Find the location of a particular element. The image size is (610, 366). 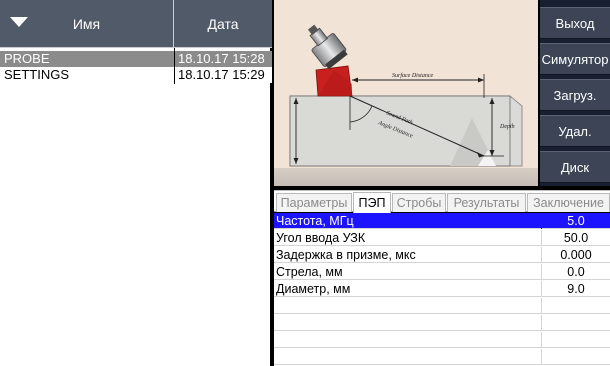

tab-conclusion: Заключение is located at coordinates (568, 202).